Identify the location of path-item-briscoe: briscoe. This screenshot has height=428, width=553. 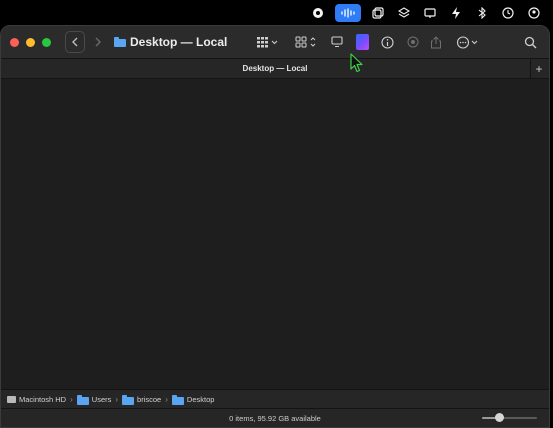
(142, 399).